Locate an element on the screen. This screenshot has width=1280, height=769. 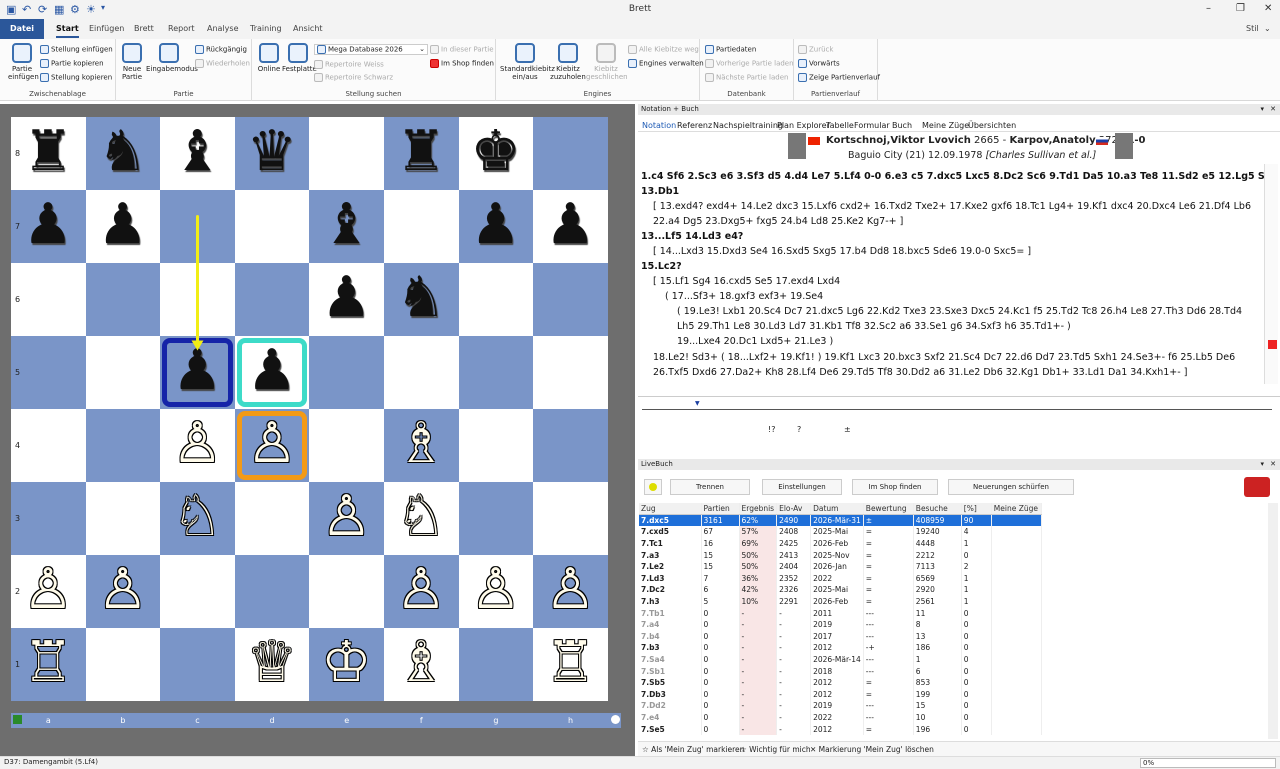
back-button: Zurück is located at coordinates (815, 49).